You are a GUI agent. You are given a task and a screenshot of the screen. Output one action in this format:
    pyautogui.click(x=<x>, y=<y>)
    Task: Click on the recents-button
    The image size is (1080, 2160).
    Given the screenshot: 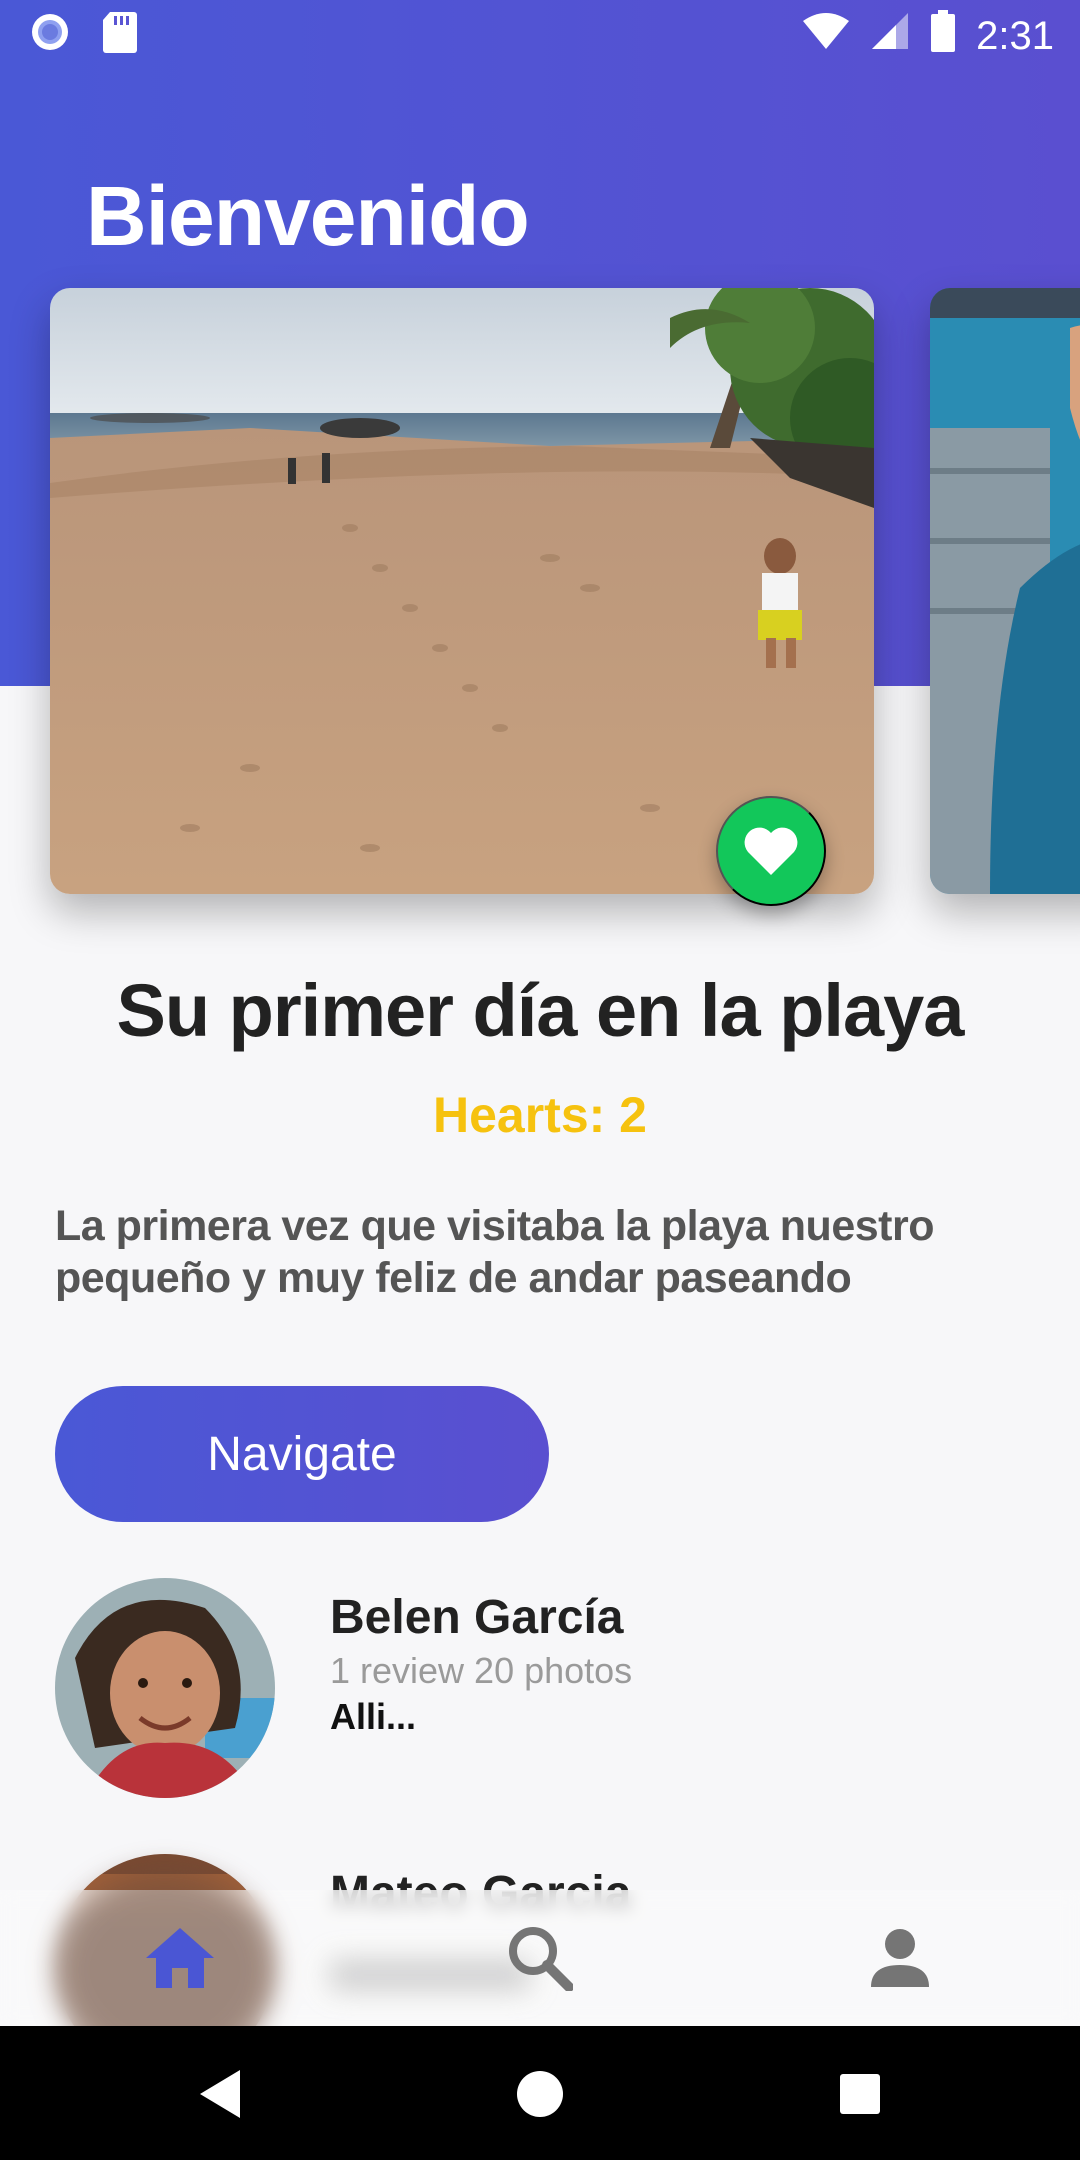 What is the action you would take?
    pyautogui.click(x=860, y=2094)
    